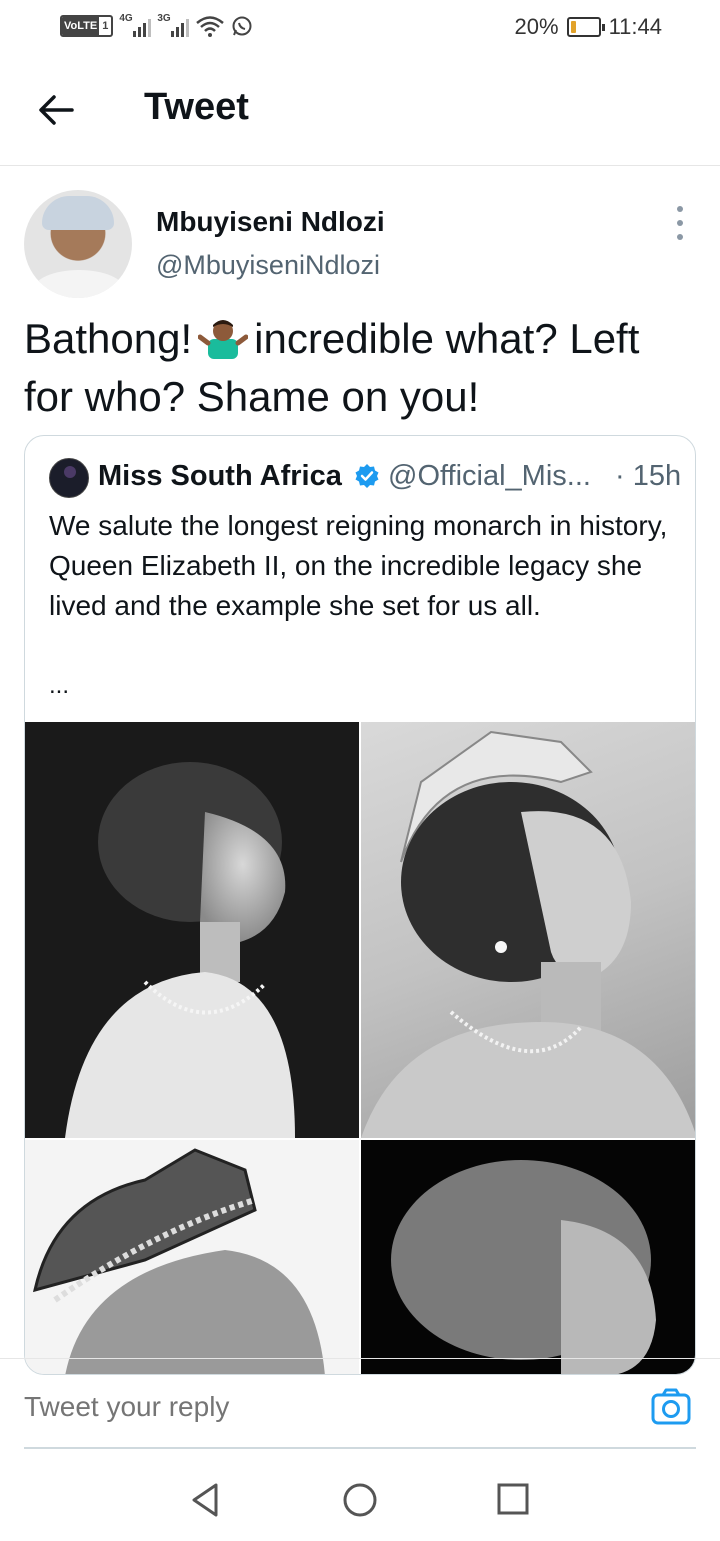 This screenshot has width=720, height=1541. I want to click on author-avatar, so click(78, 244).